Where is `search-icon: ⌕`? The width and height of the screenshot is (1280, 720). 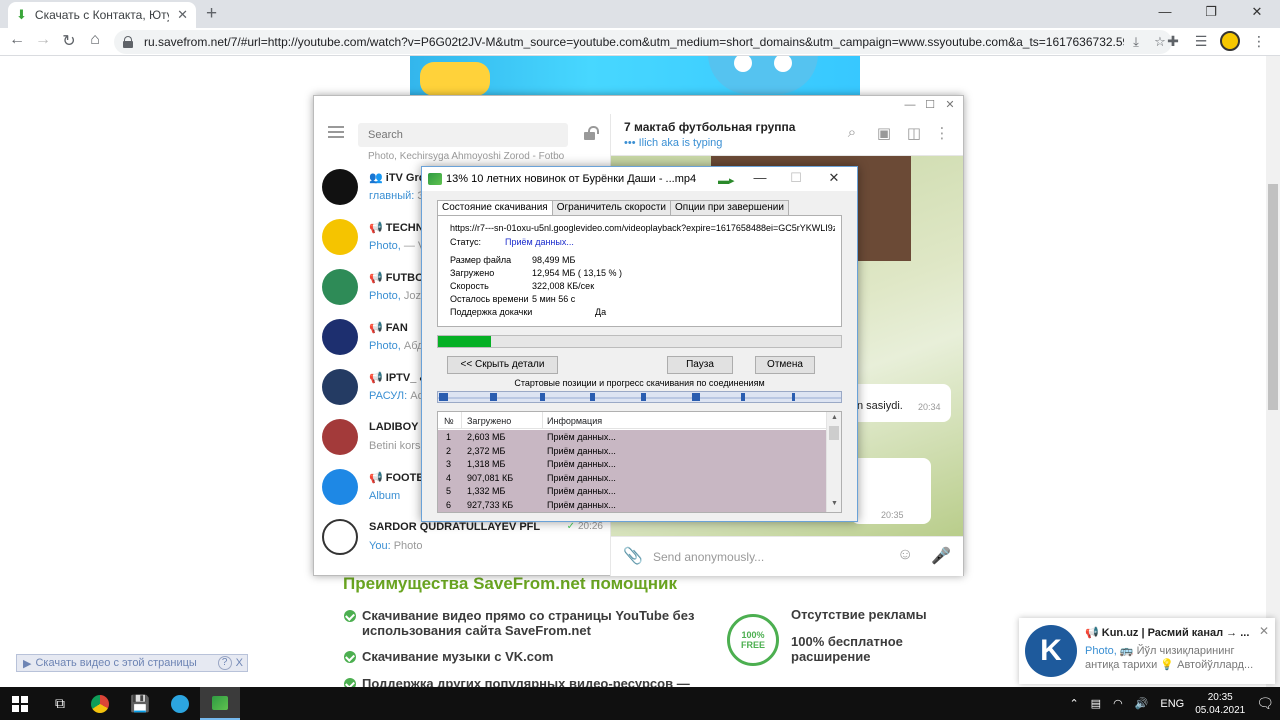 search-icon: ⌕ is located at coordinates (852, 132).